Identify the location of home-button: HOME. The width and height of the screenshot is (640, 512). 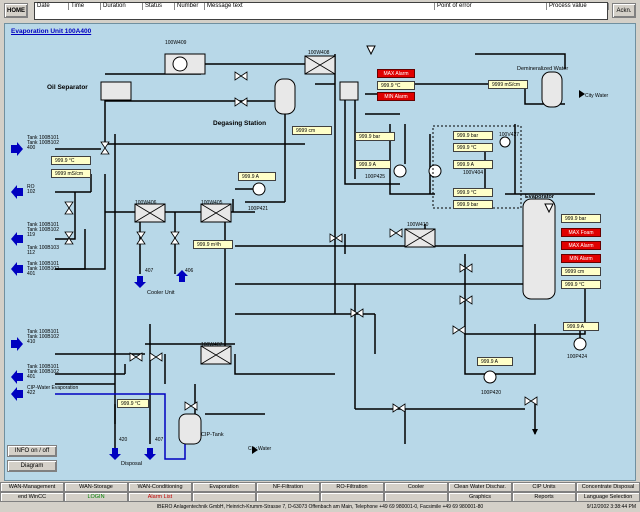
(16, 10).